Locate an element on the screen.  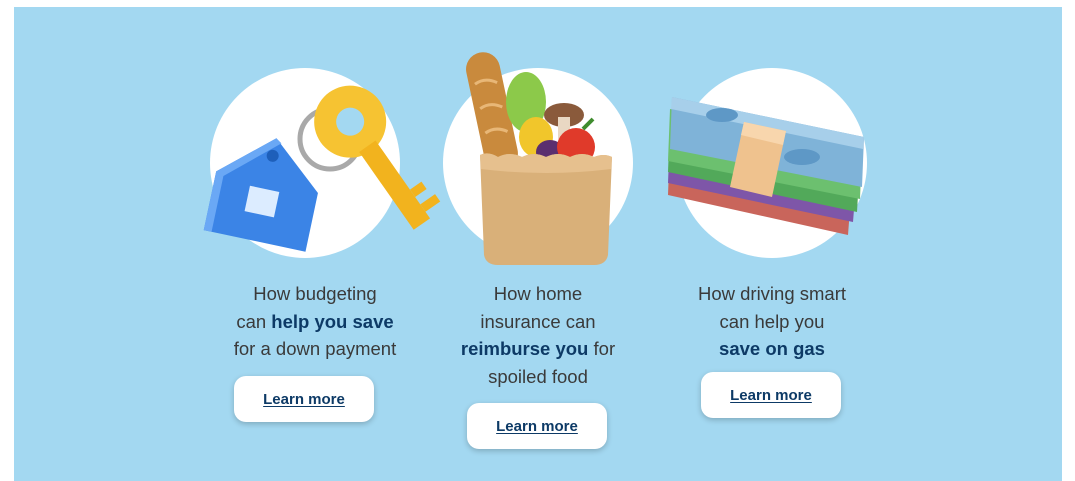
caption-text: spoiled food is located at coordinates (538, 376).